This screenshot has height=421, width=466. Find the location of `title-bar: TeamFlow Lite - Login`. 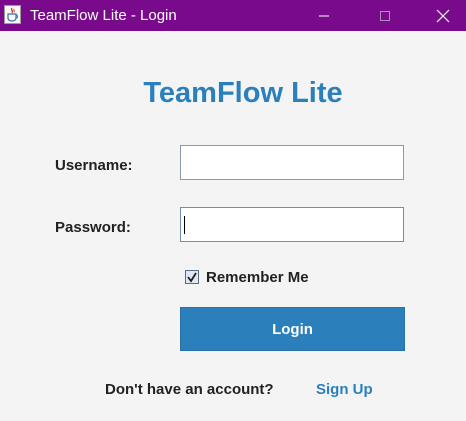

title-bar: TeamFlow Lite - Login is located at coordinates (233, 15).